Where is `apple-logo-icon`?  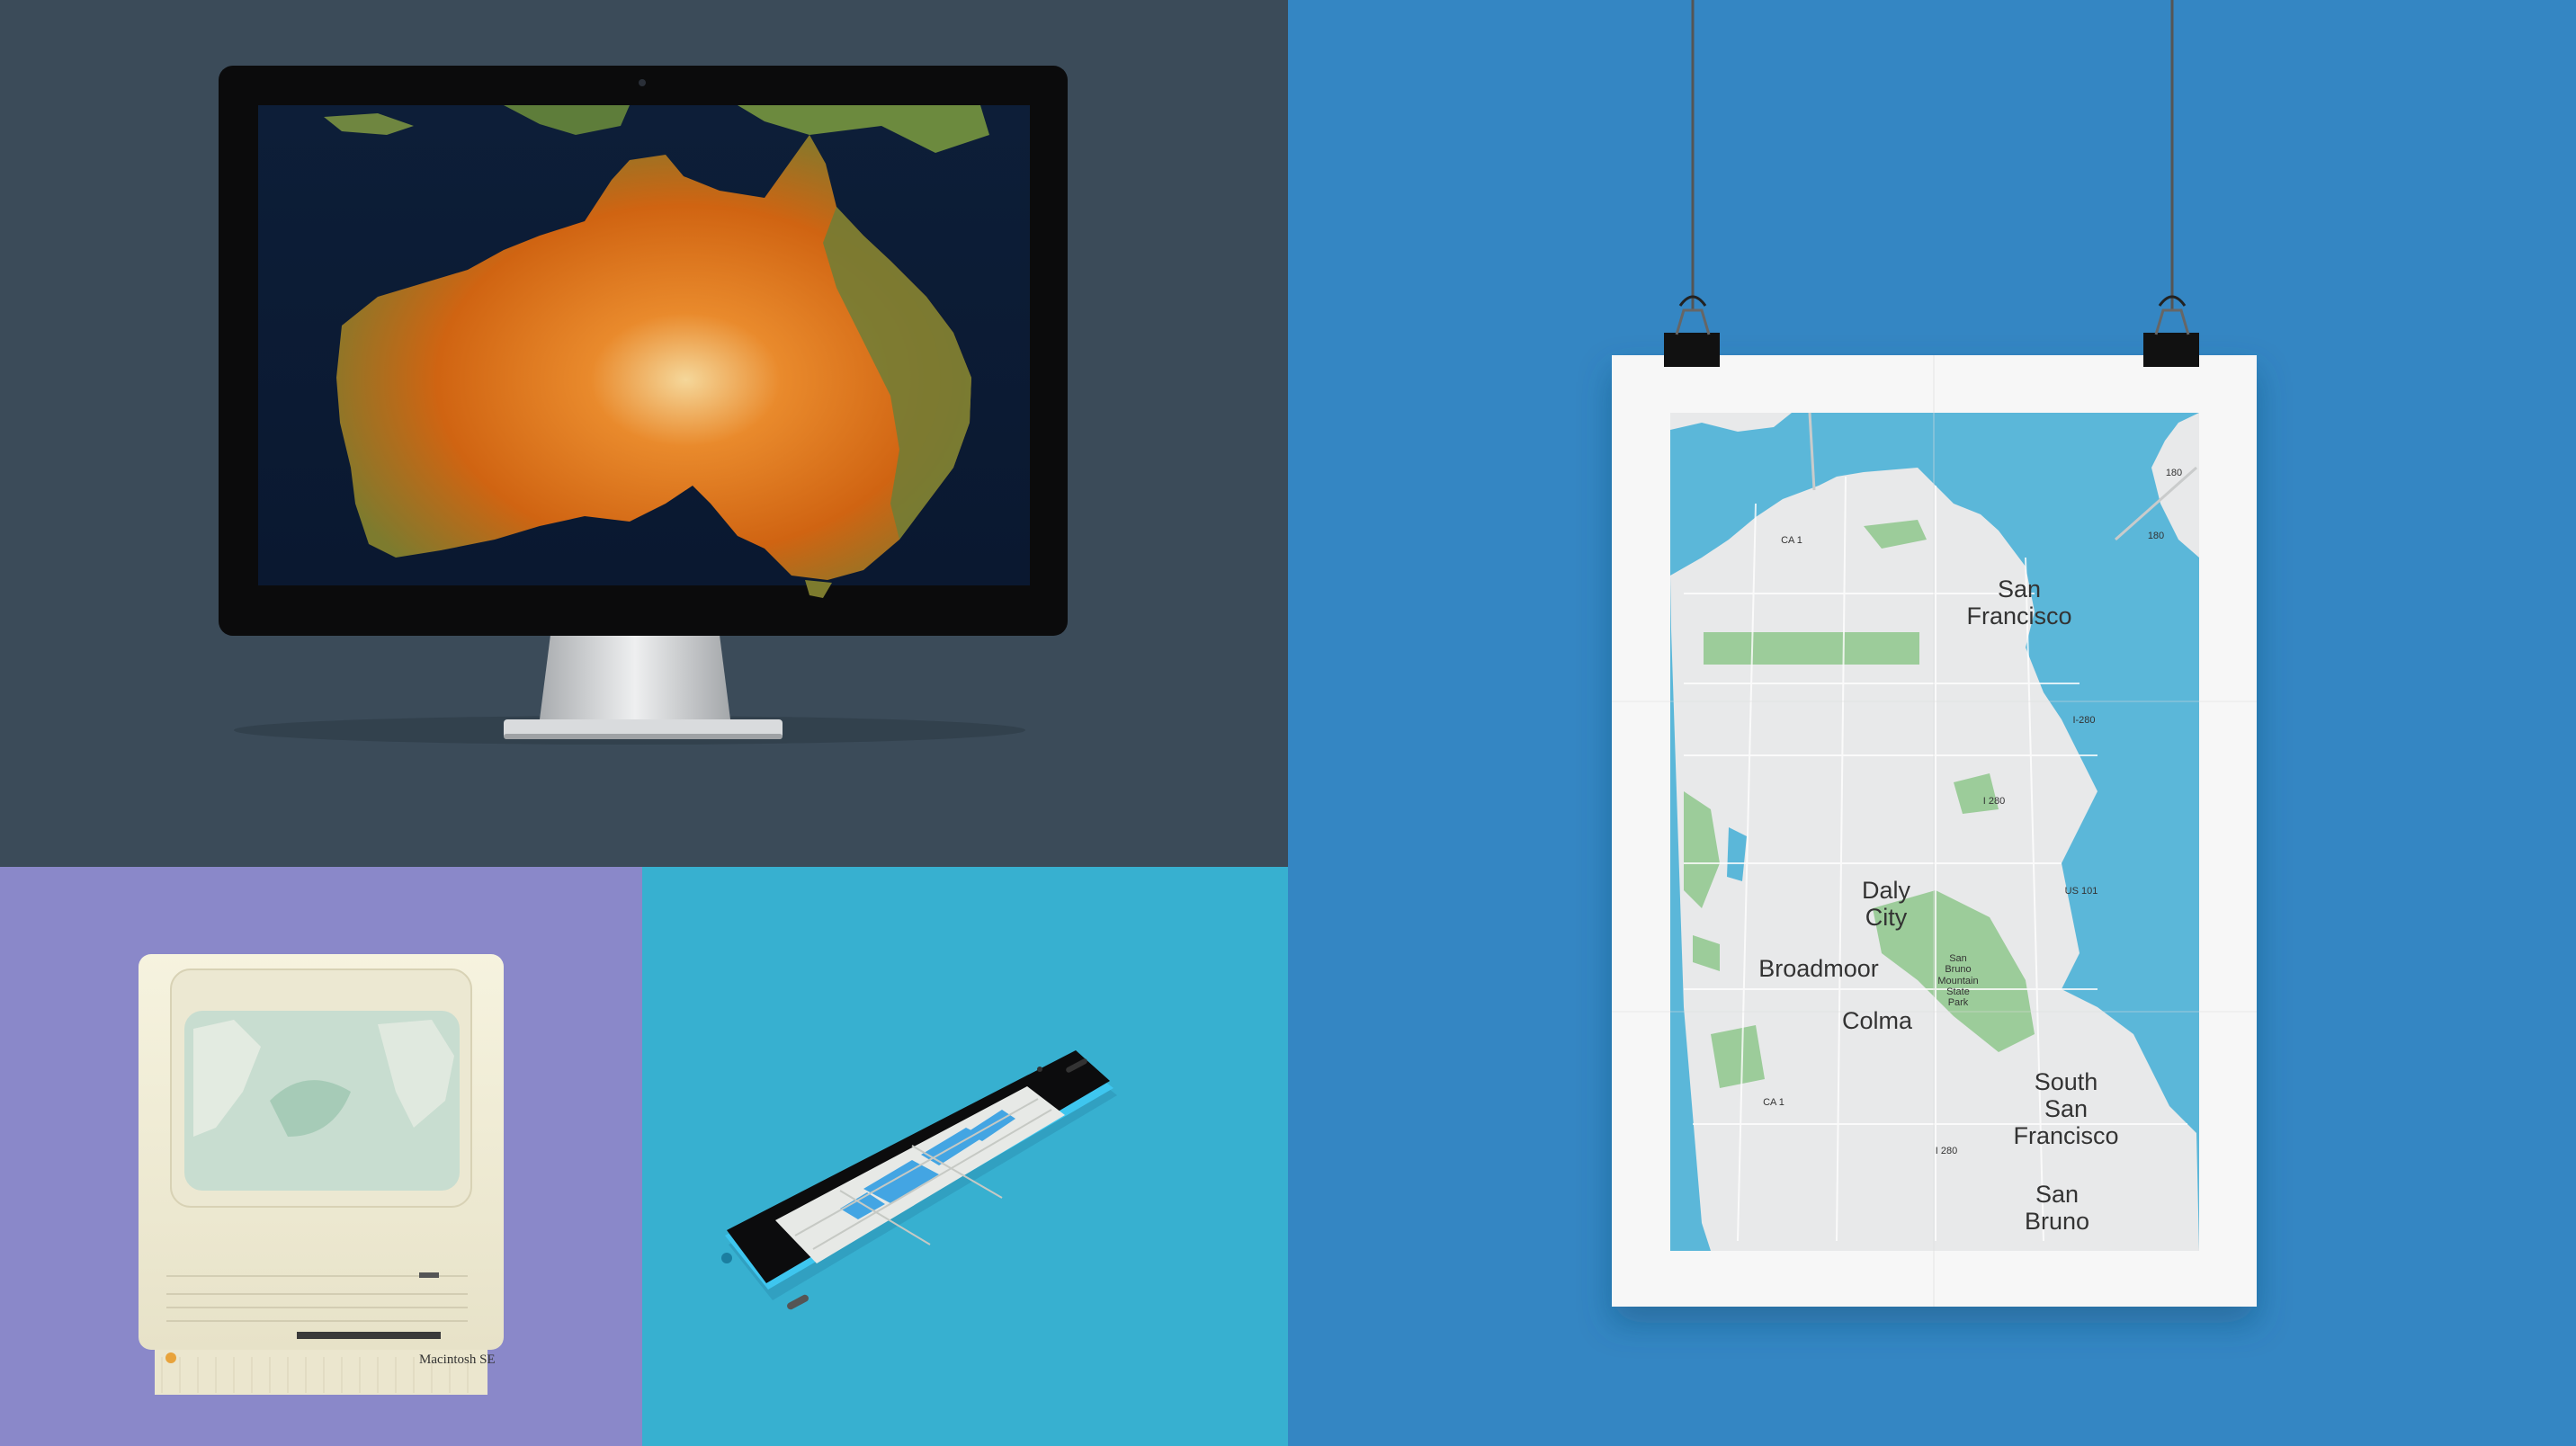 apple-logo-icon is located at coordinates (170, 1357).